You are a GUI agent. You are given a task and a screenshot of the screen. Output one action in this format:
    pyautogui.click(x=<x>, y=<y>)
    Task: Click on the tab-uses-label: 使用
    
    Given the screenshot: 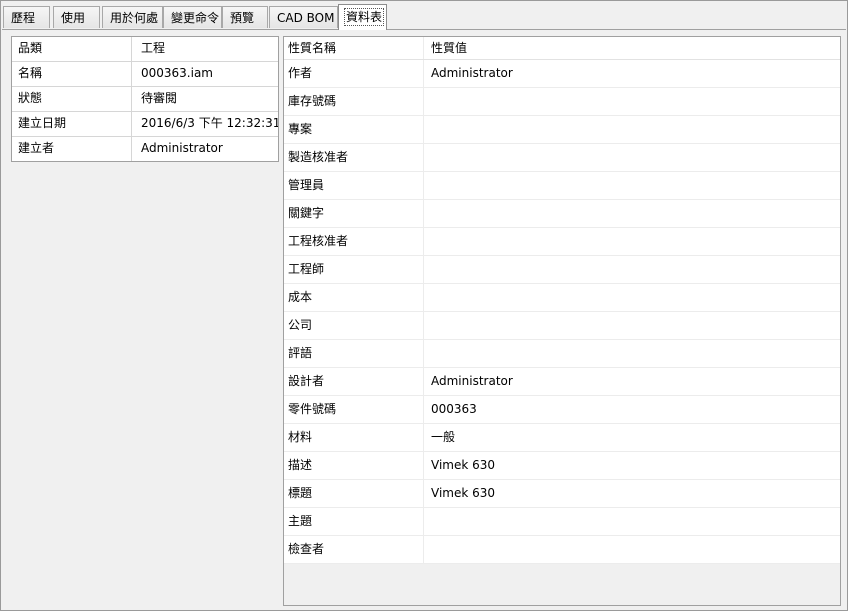 What is the action you would take?
    pyautogui.click(x=73, y=18)
    